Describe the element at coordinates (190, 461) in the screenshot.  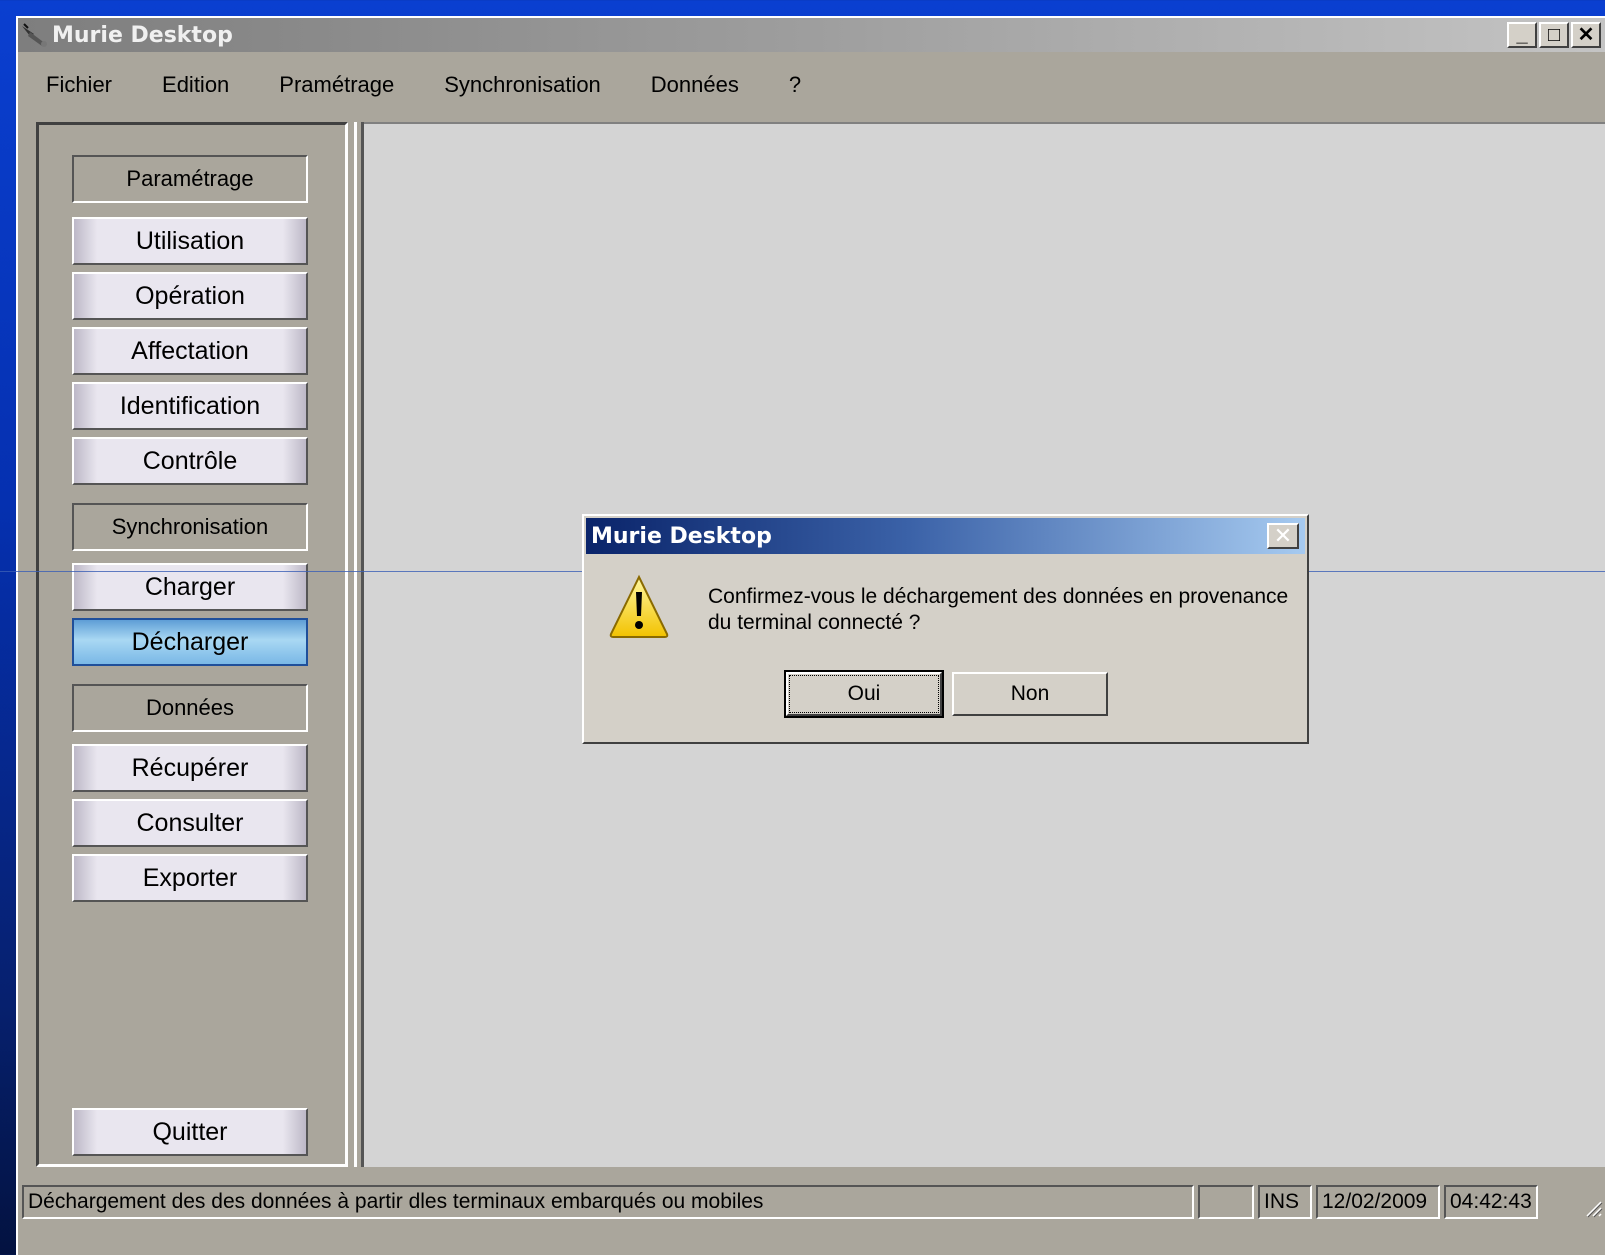
I see `controle-button: Contrôle` at that location.